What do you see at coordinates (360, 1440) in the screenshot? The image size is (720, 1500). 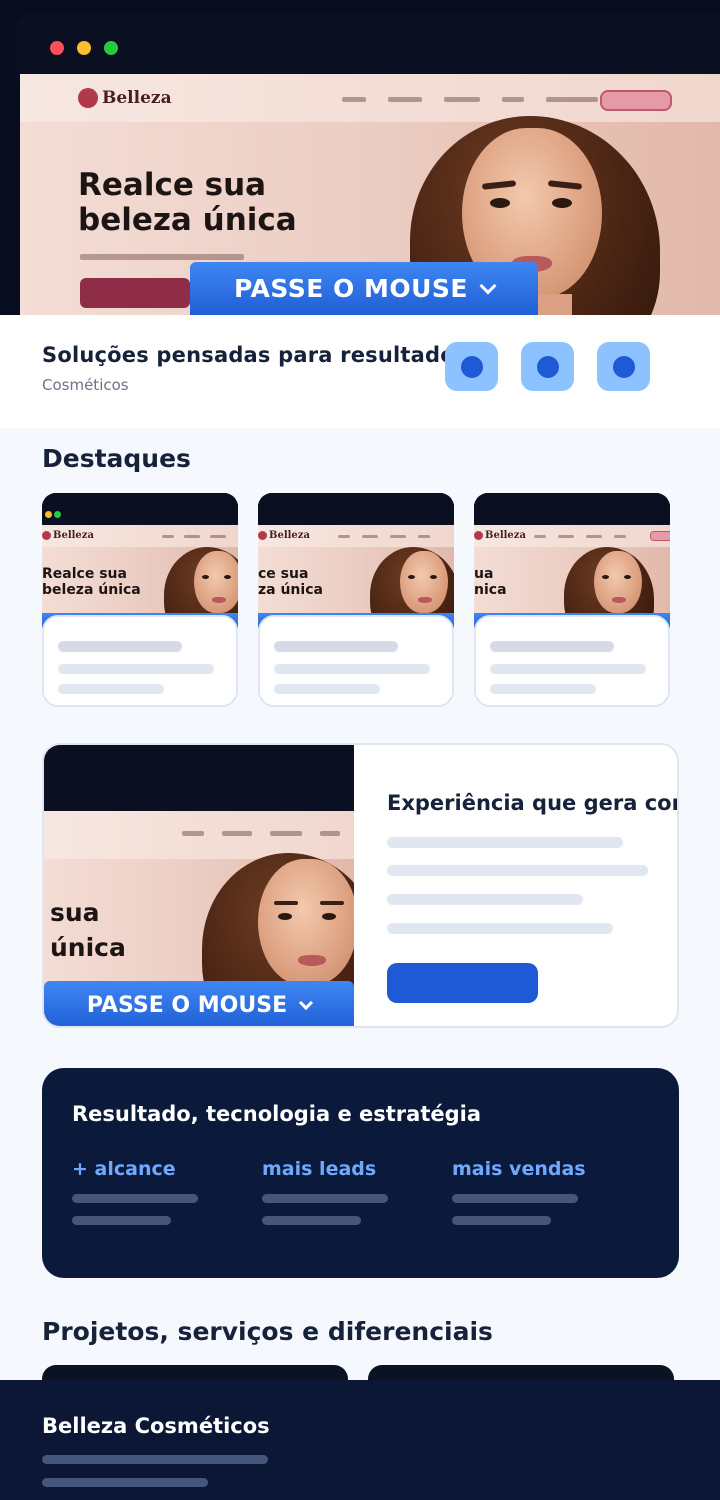 I see `footer: Belleza Cosméticos` at bounding box center [360, 1440].